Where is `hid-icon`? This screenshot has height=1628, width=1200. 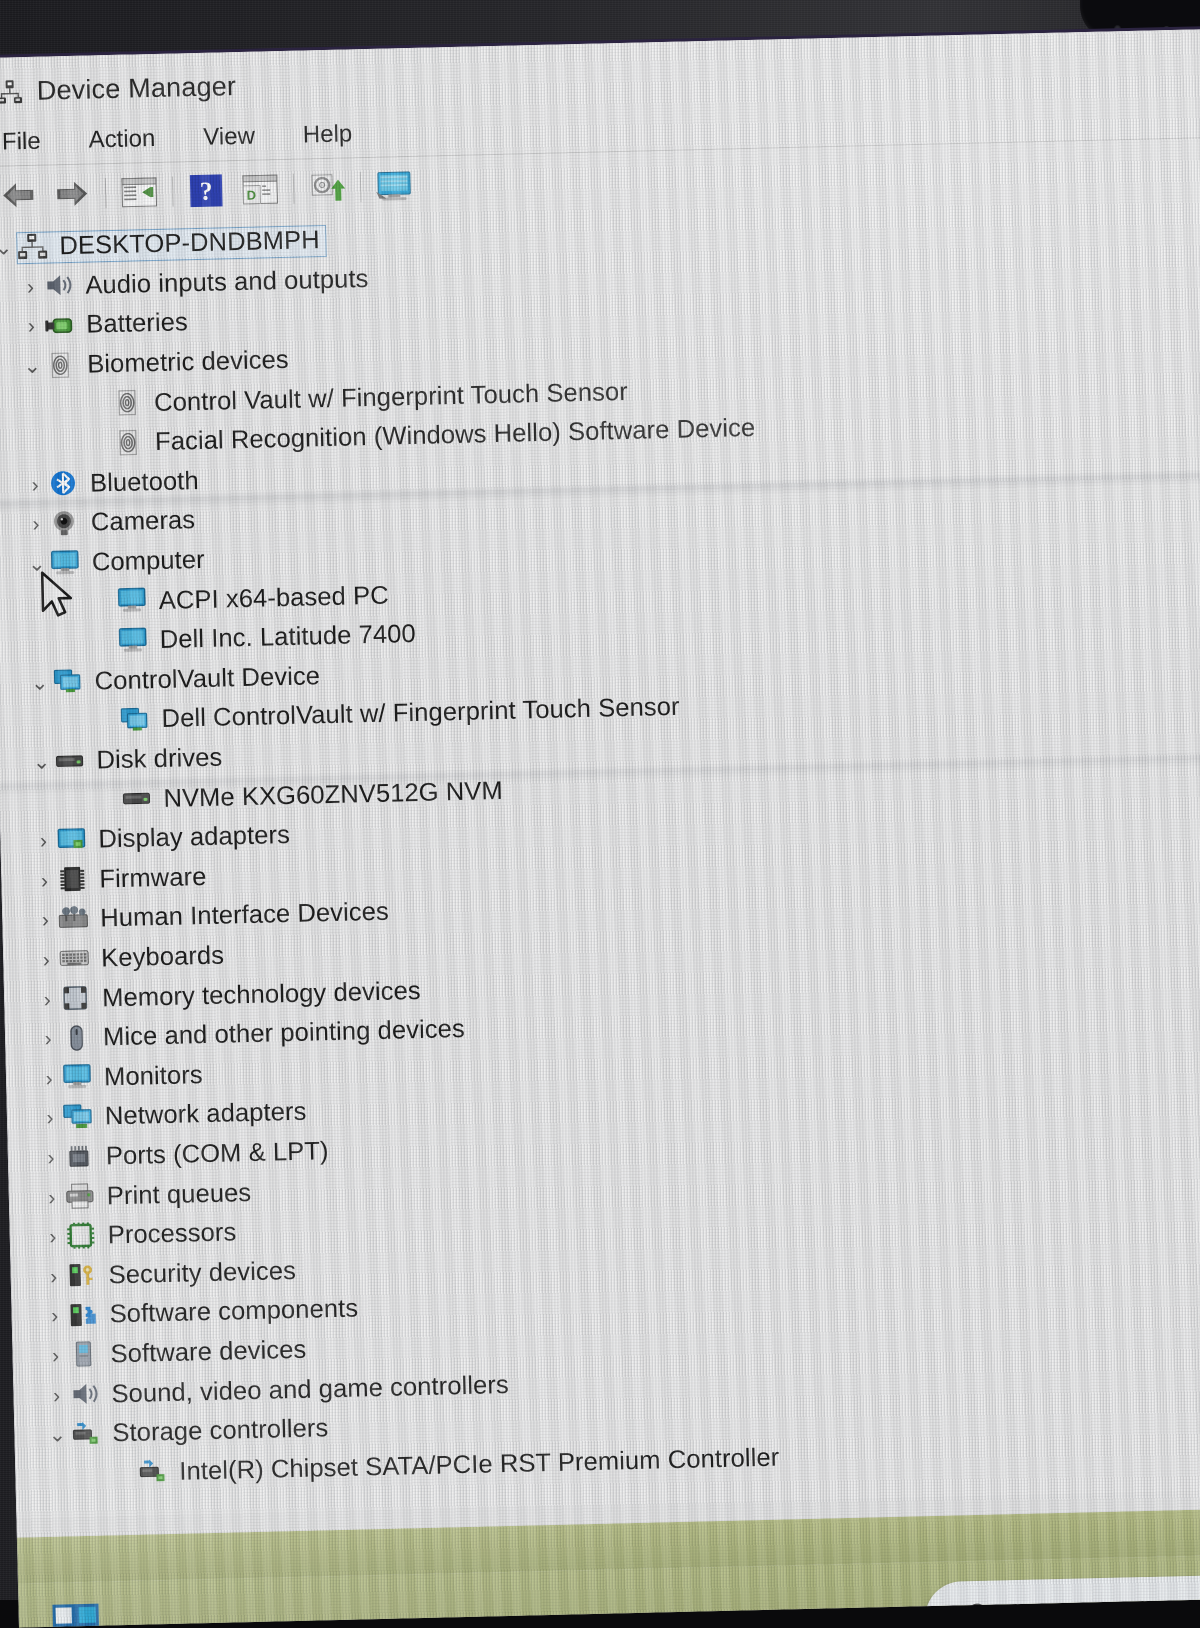
hid-icon is located at coordinates (75, 920).